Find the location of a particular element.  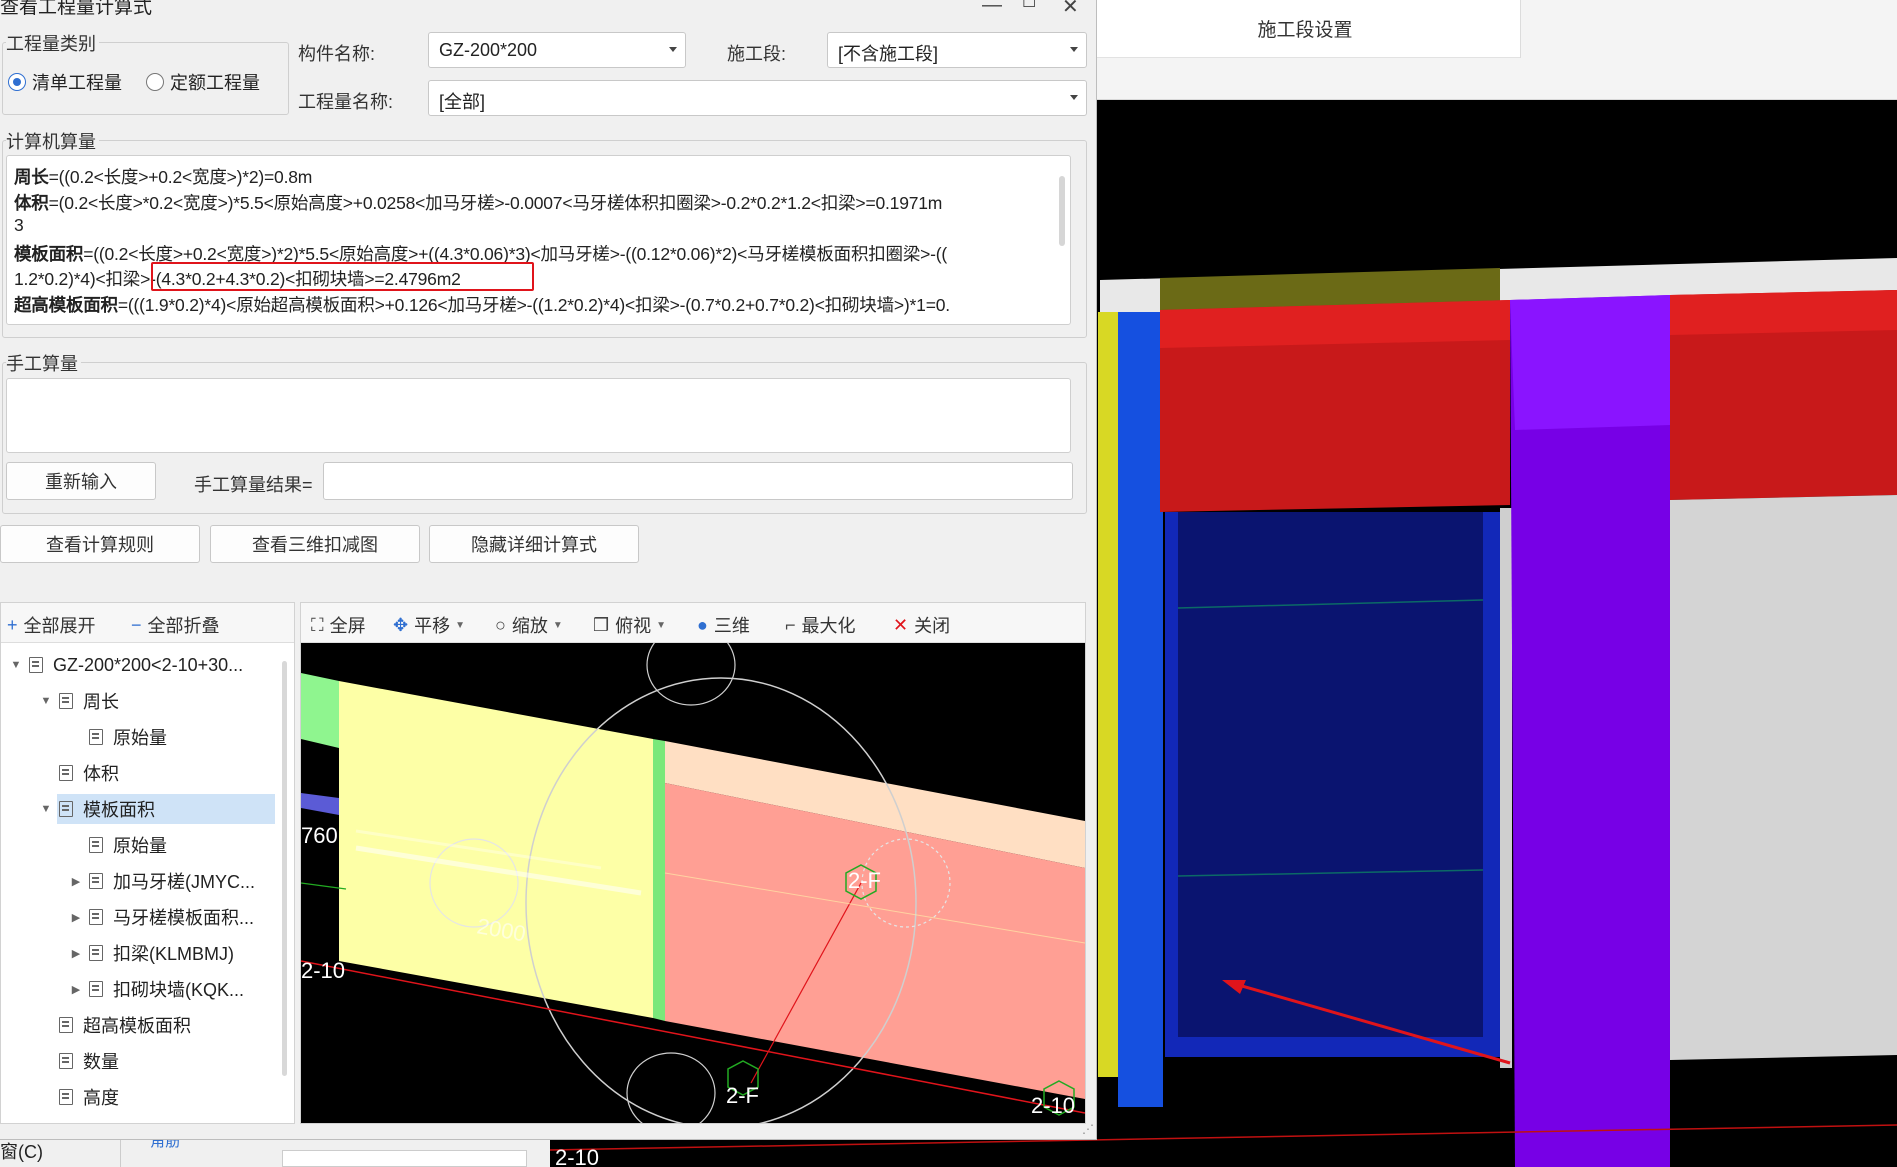

close-icon: ✕ is located at coordinates (1070, 9).